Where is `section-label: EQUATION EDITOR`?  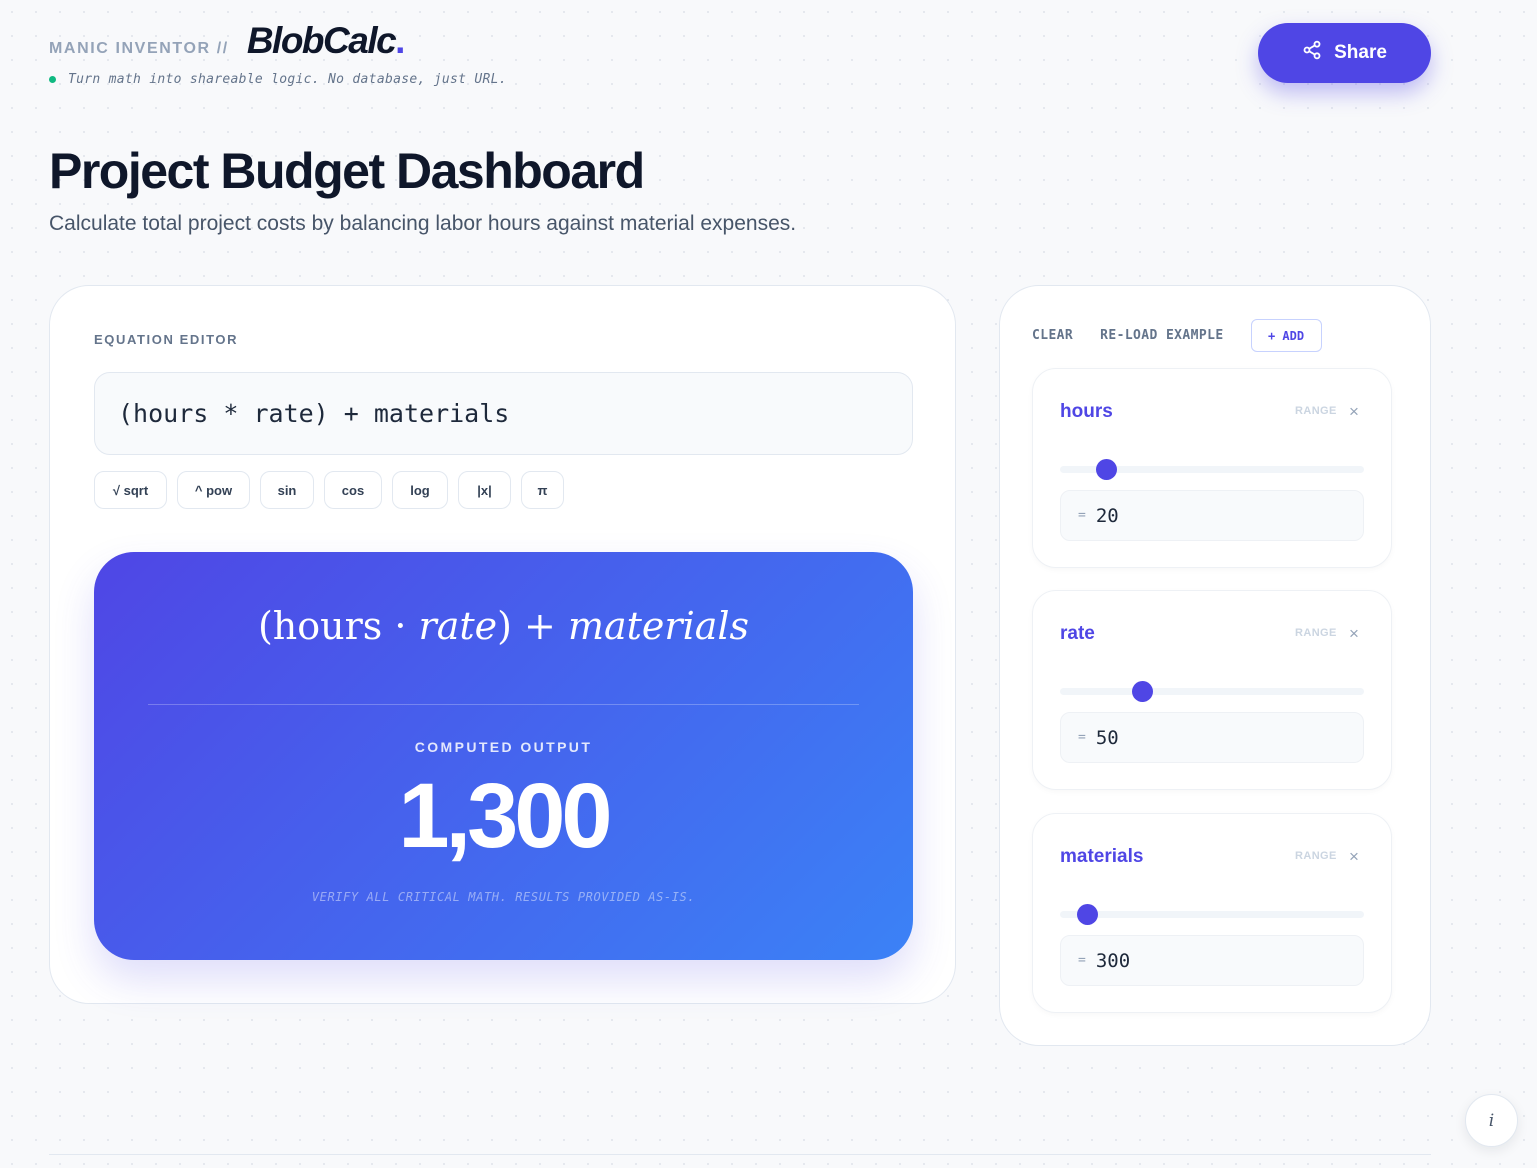
section-label: EQUATION EDITOR is located at coordinates (166, 339).